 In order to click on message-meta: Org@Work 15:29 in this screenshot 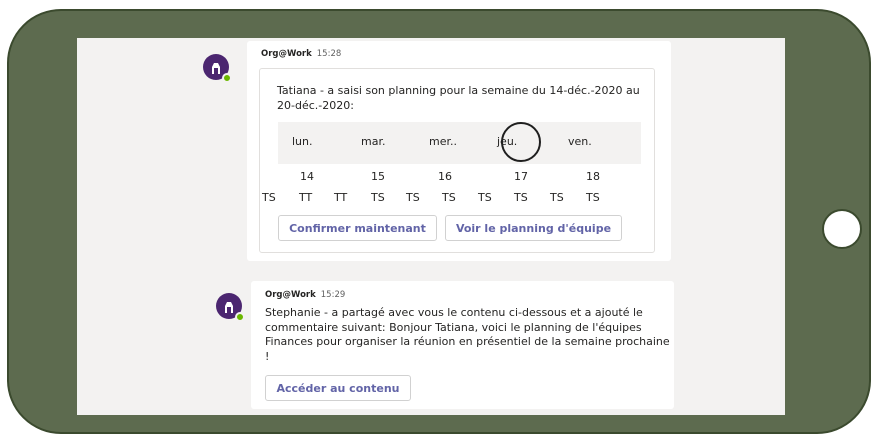, I will do `click(305, 295)`.